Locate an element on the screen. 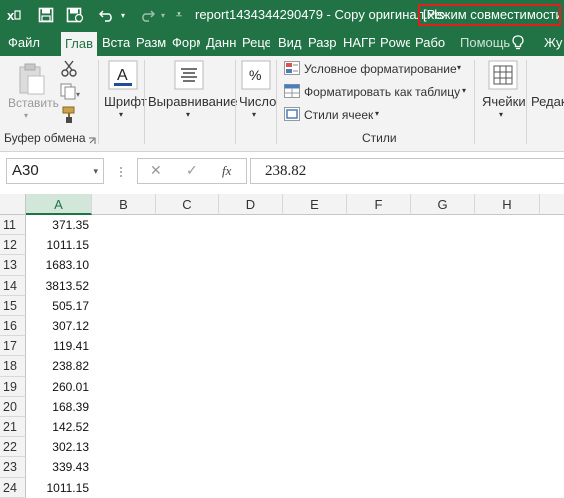 The image size is (564, 498). save-as-icon is located at coordinates (75, 15).